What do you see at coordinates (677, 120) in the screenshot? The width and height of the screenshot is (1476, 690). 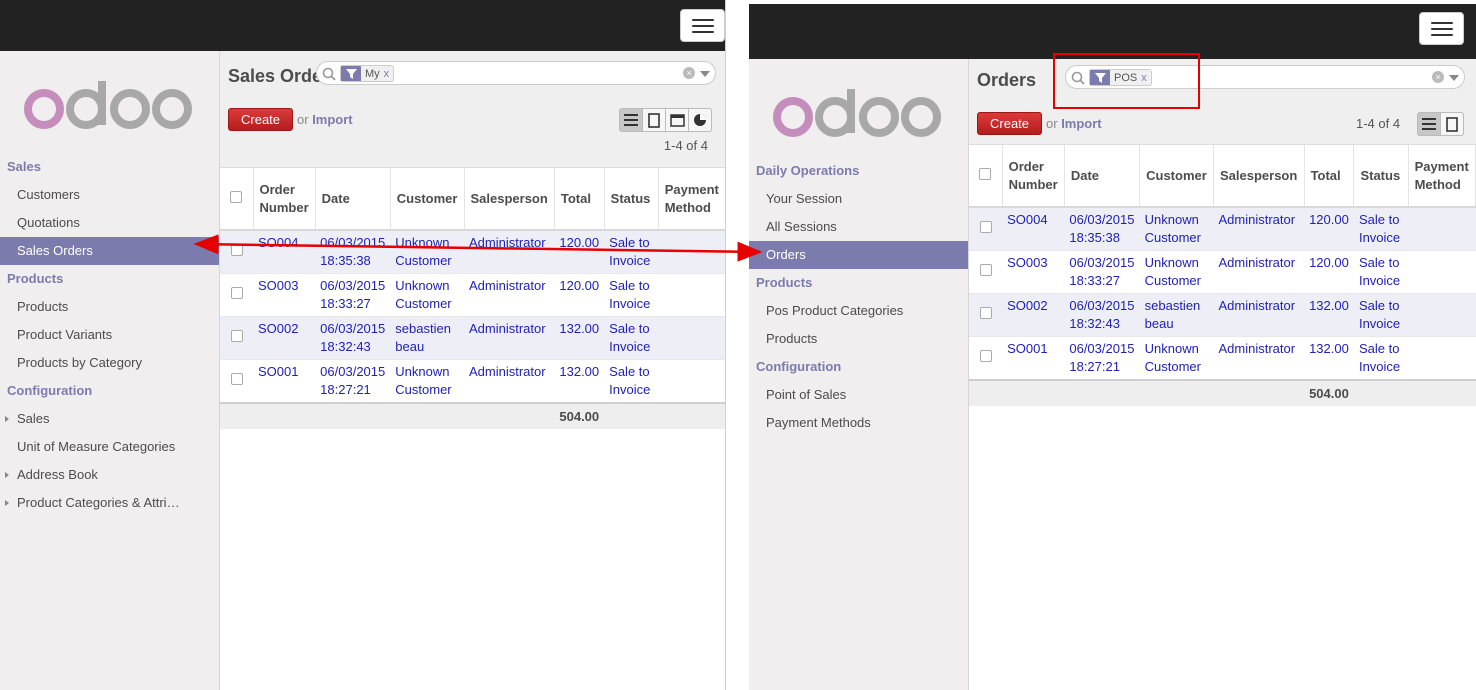 I see `calendar-view-icon` at bounding box center [677, 120].